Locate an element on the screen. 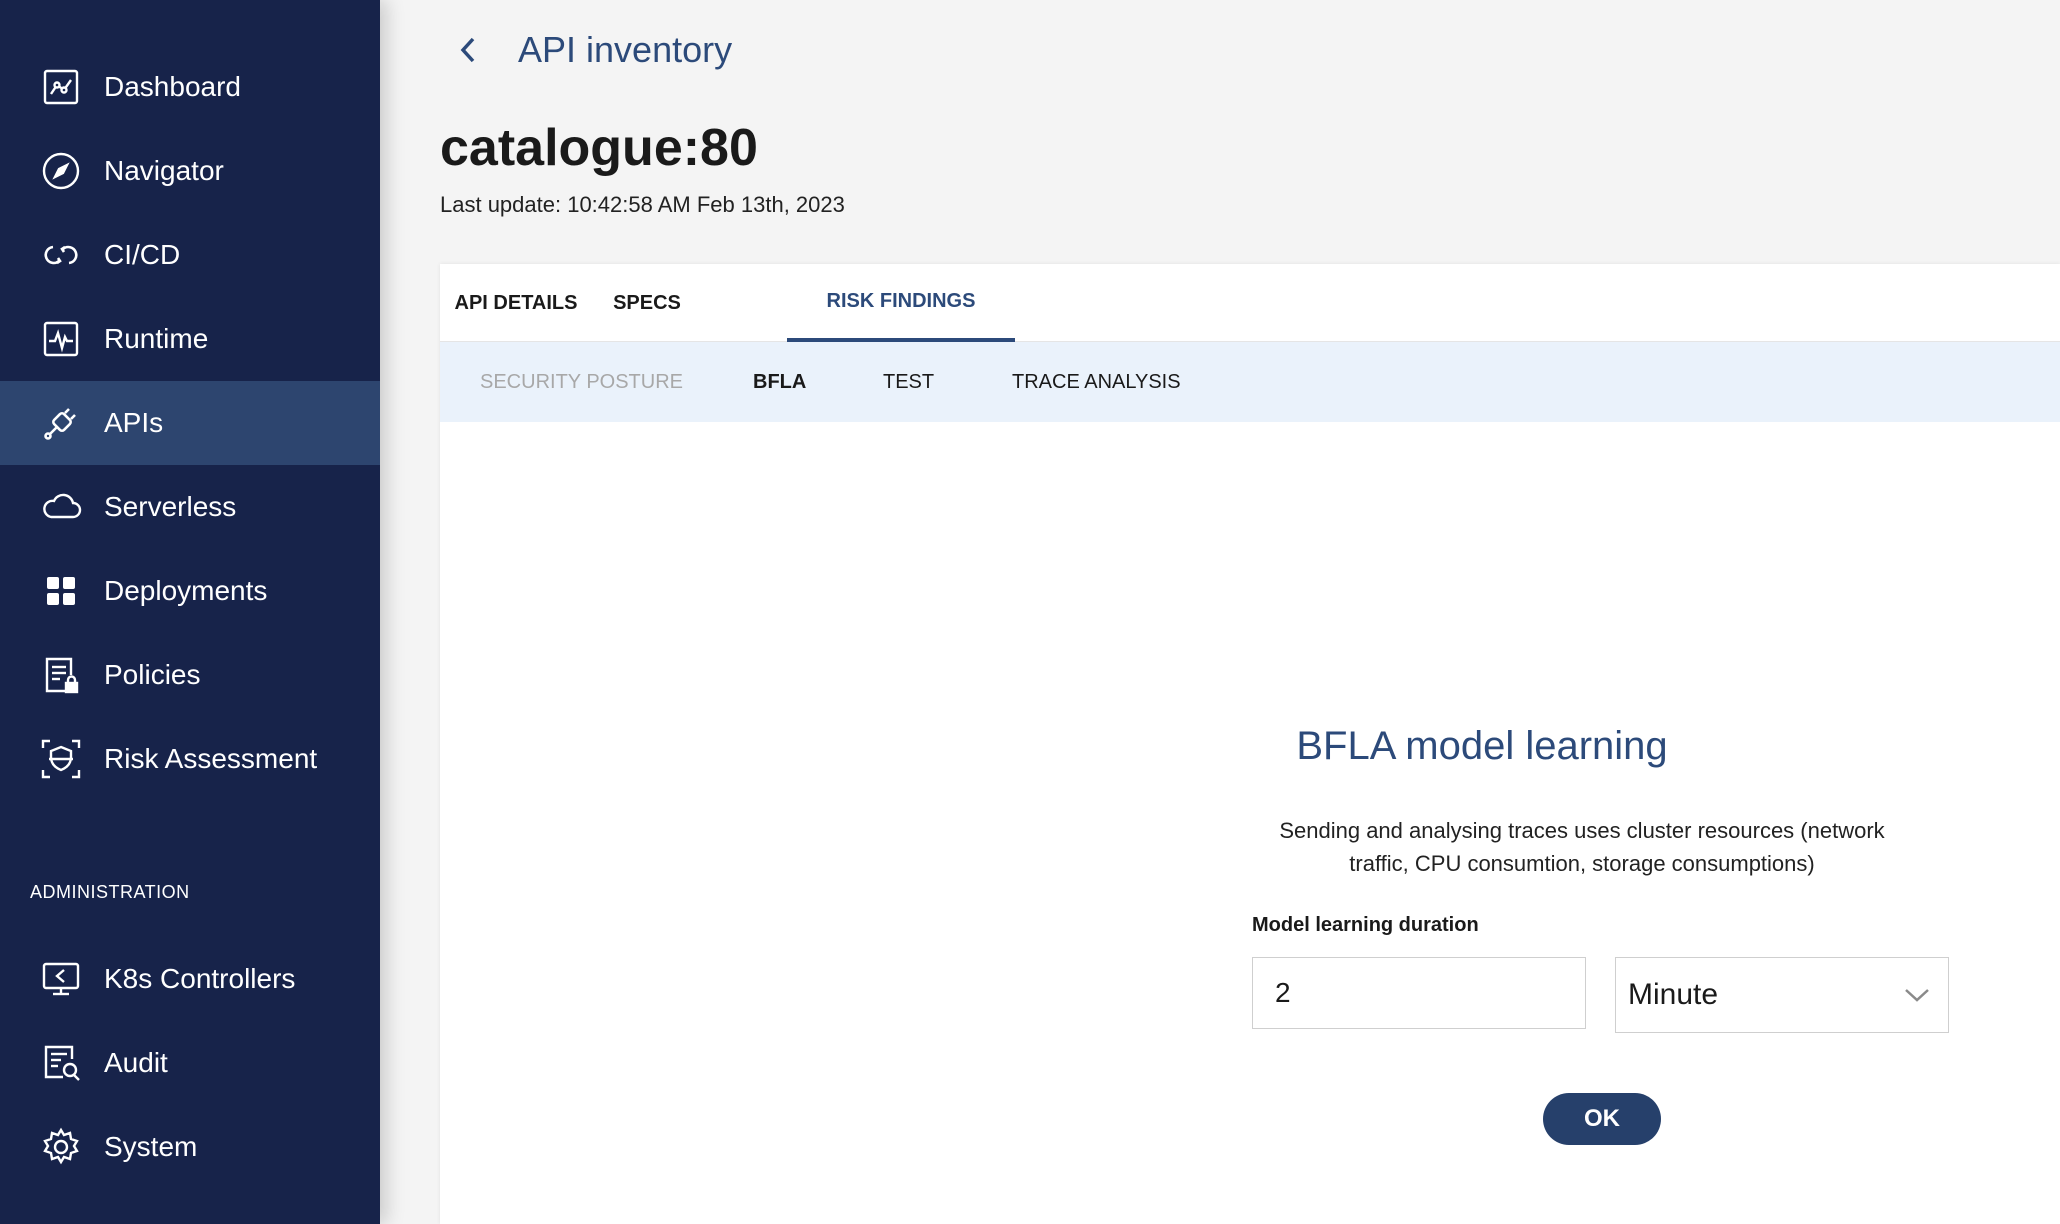 This screenshot has height=1224, width=2060. sidebar-item-label: K8s Controllers is located at coordinates (200, 978).